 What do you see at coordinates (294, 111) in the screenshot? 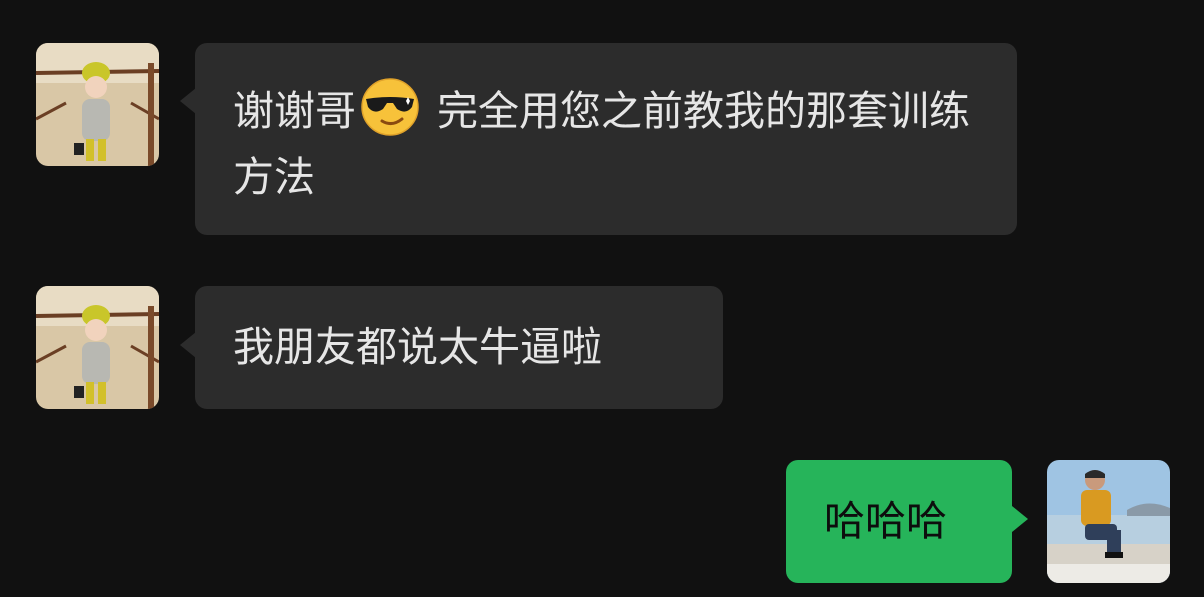
I see `message-text: 谢谢哥` at bounding box center [294, 111].